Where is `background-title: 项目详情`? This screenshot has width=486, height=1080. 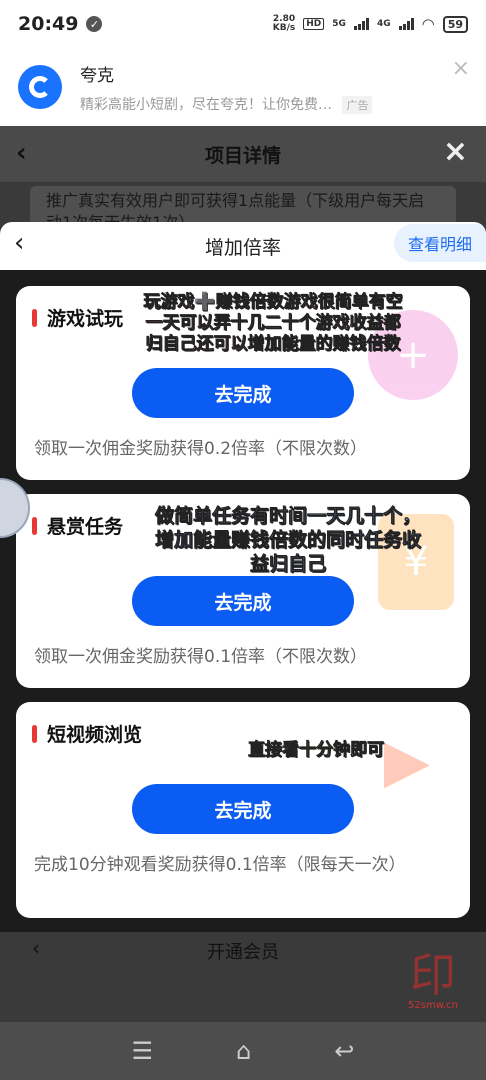 background-title: 项目详情 is located at coordinates (242, 155).